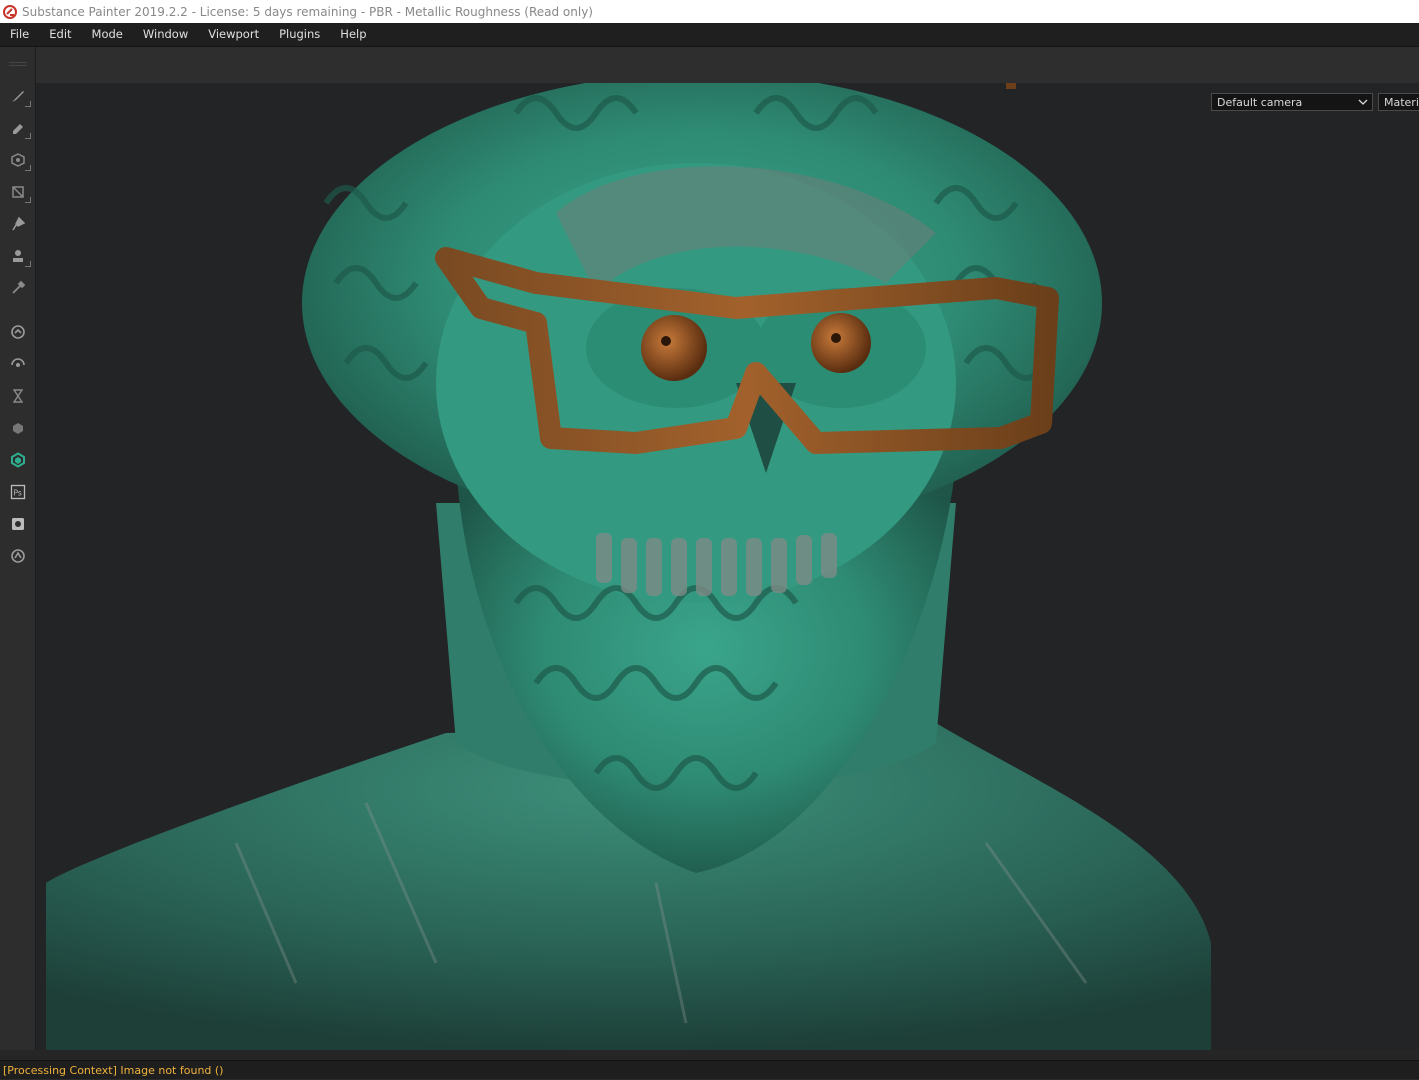 The width and height of the screenshot is (1419, 1080). I want to click on smudge-tool, so click(18, 224).